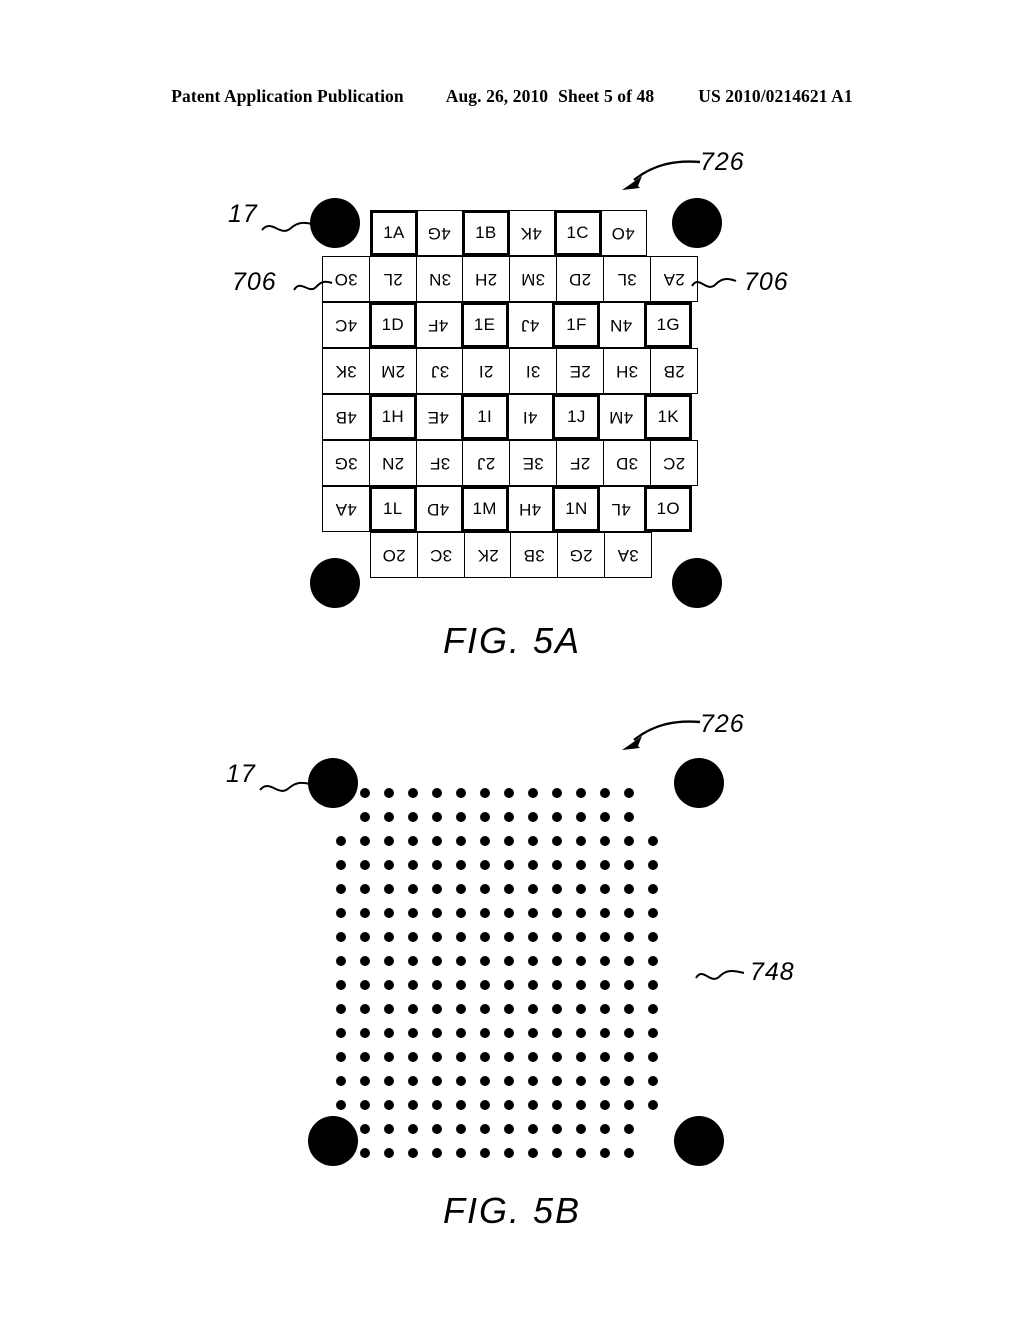 This screenshot has width=1024, height=1320. What do you see at coordinates (392, 509) in the screenshot?
I see `tag-cell: 1L` at bounding box center [392, 509].